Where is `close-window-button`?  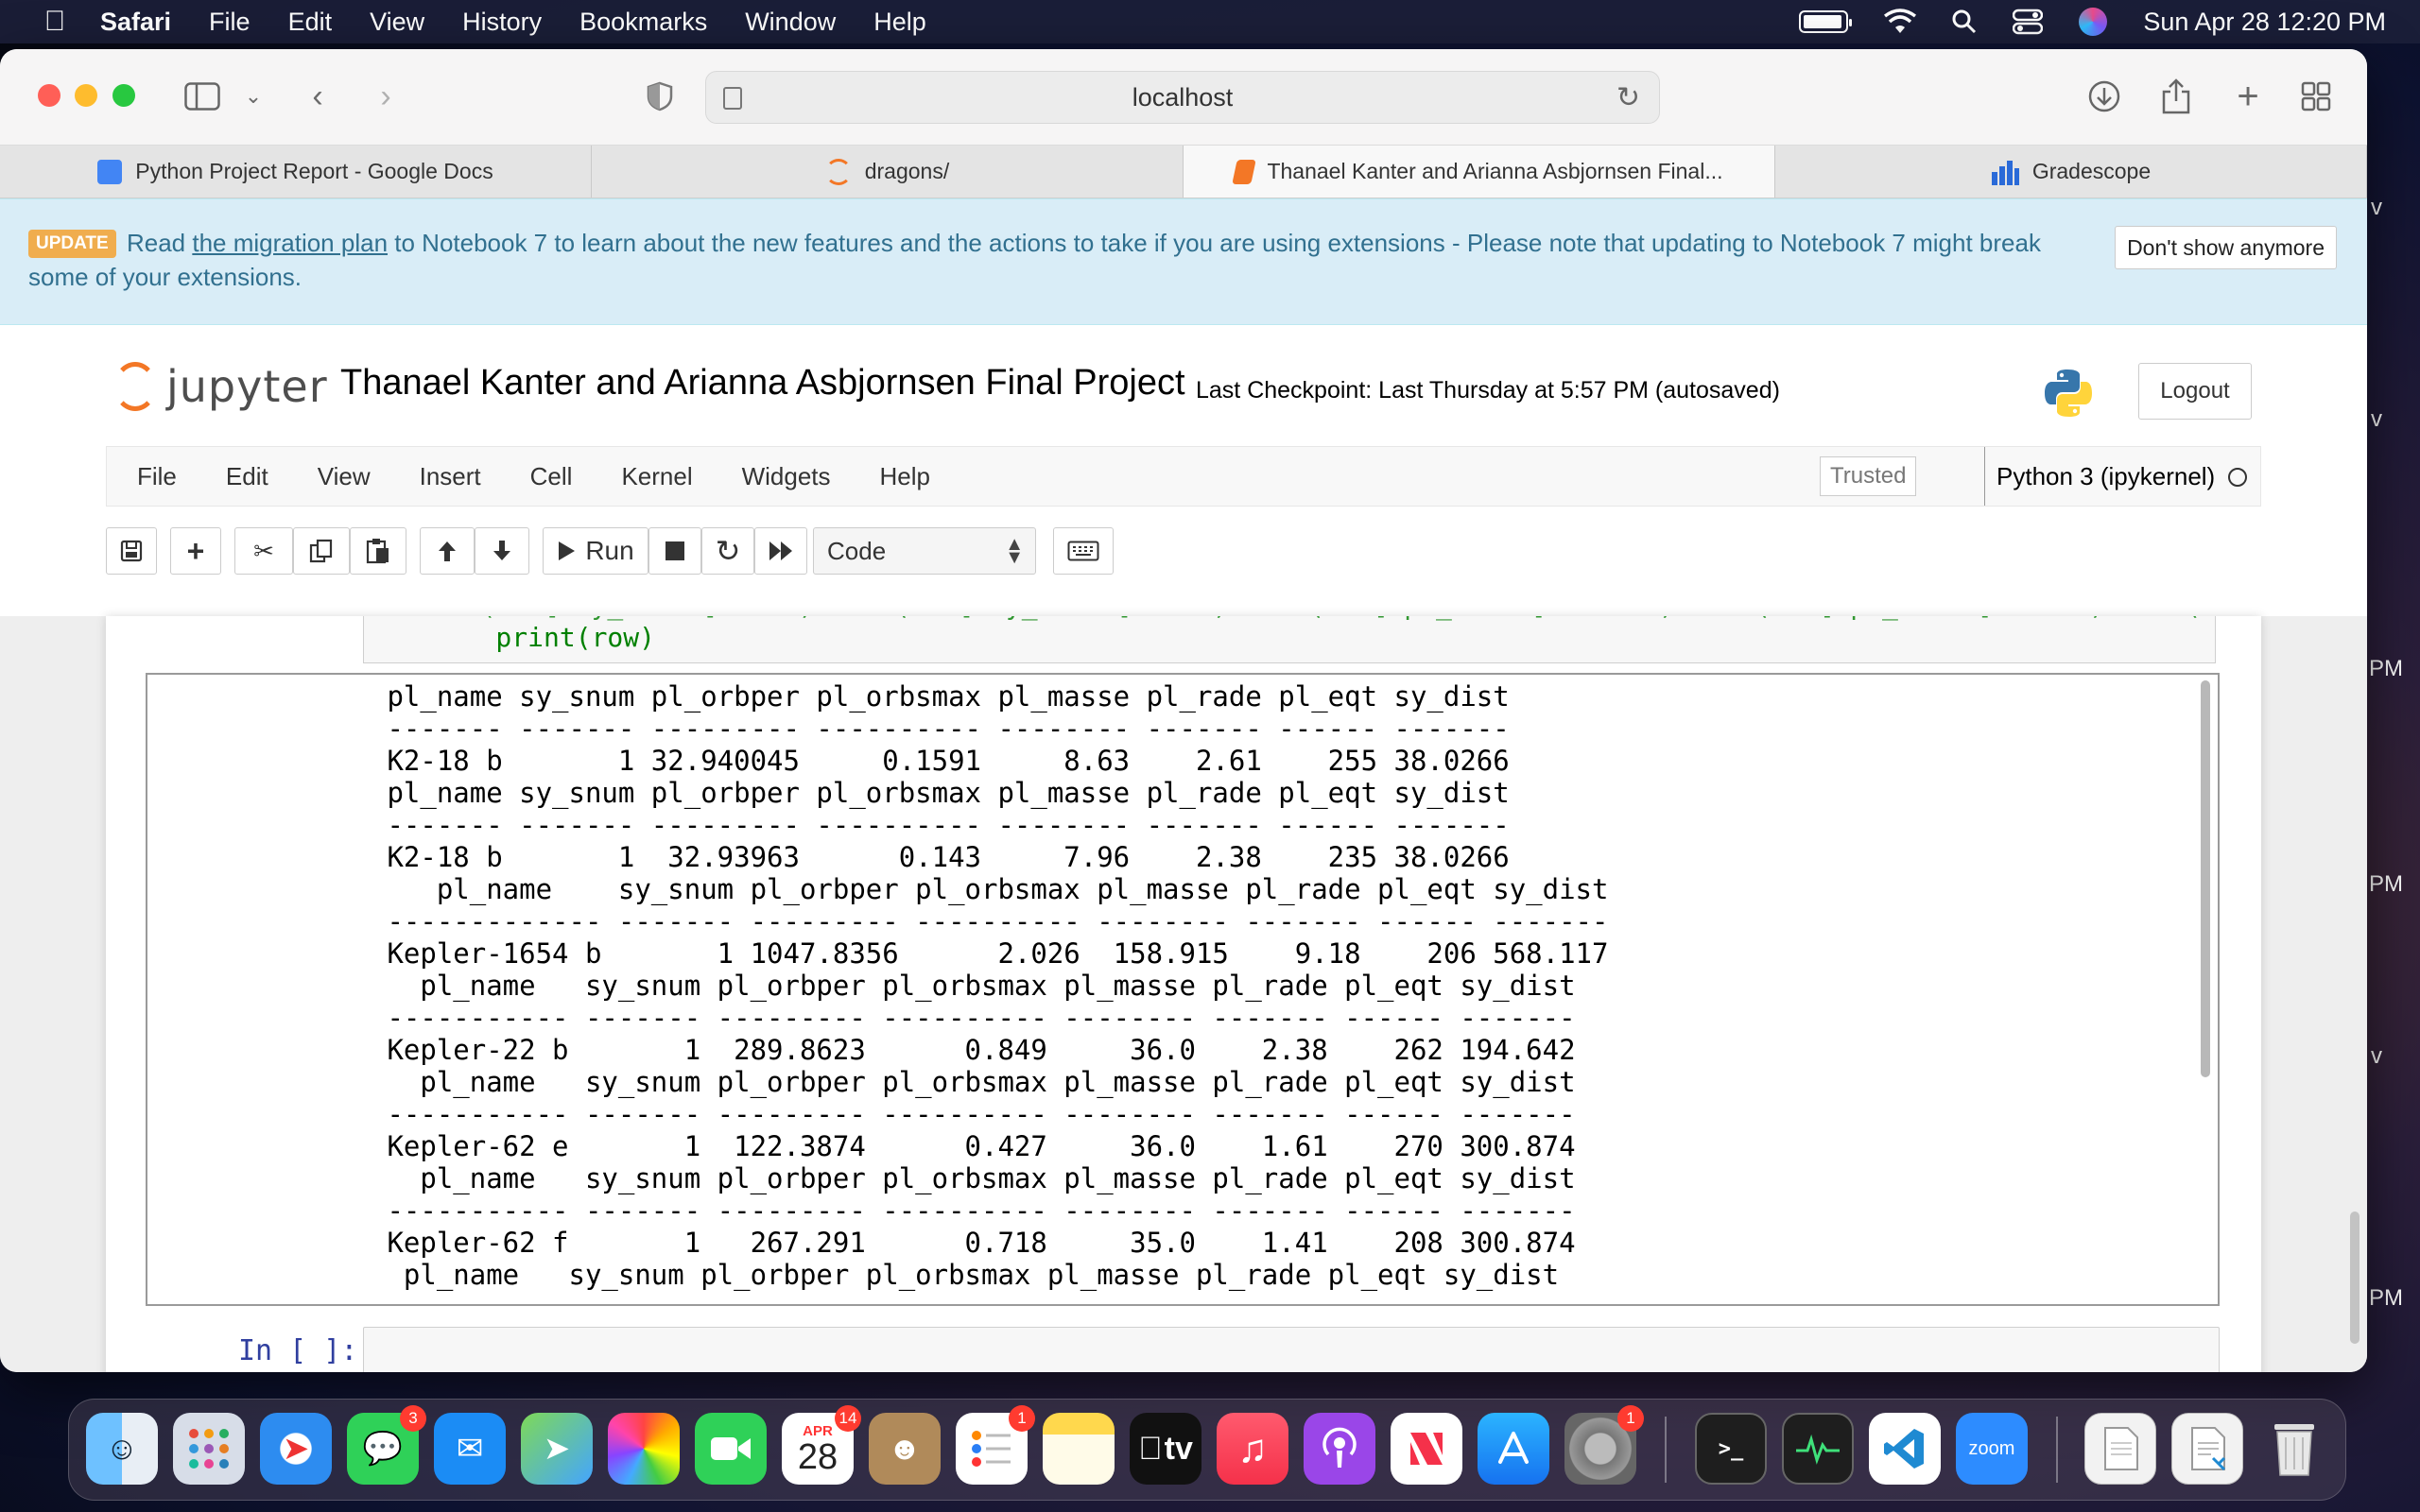
close-window-button is located at coordinates (49, 95).